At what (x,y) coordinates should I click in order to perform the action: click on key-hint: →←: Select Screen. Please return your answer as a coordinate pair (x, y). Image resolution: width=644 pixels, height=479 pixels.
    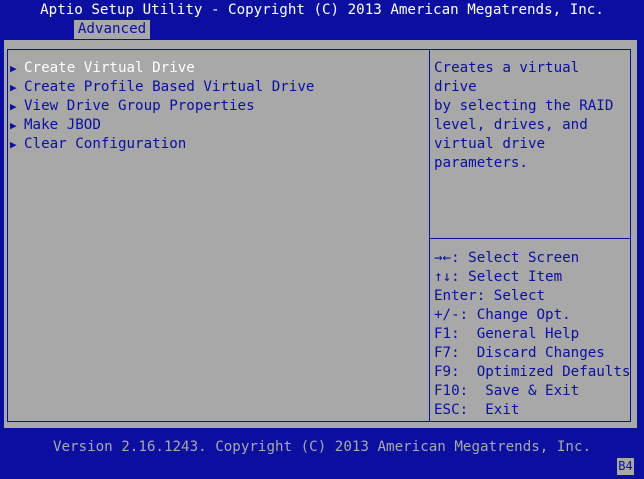
    Looking at the image, I should click on (532, 258).